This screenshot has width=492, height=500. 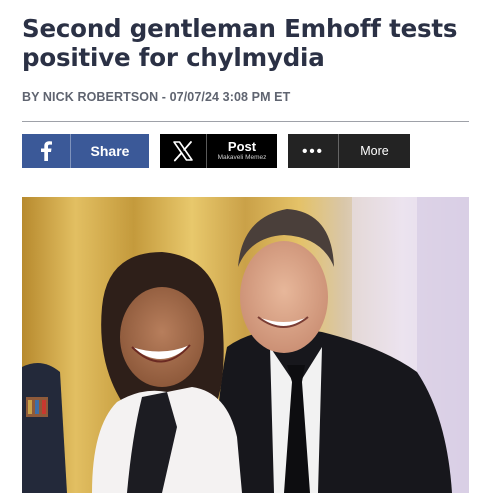 I want to click on share-bar: Share Post Makaveli Memez ••• More, so click(x=246, y=151).